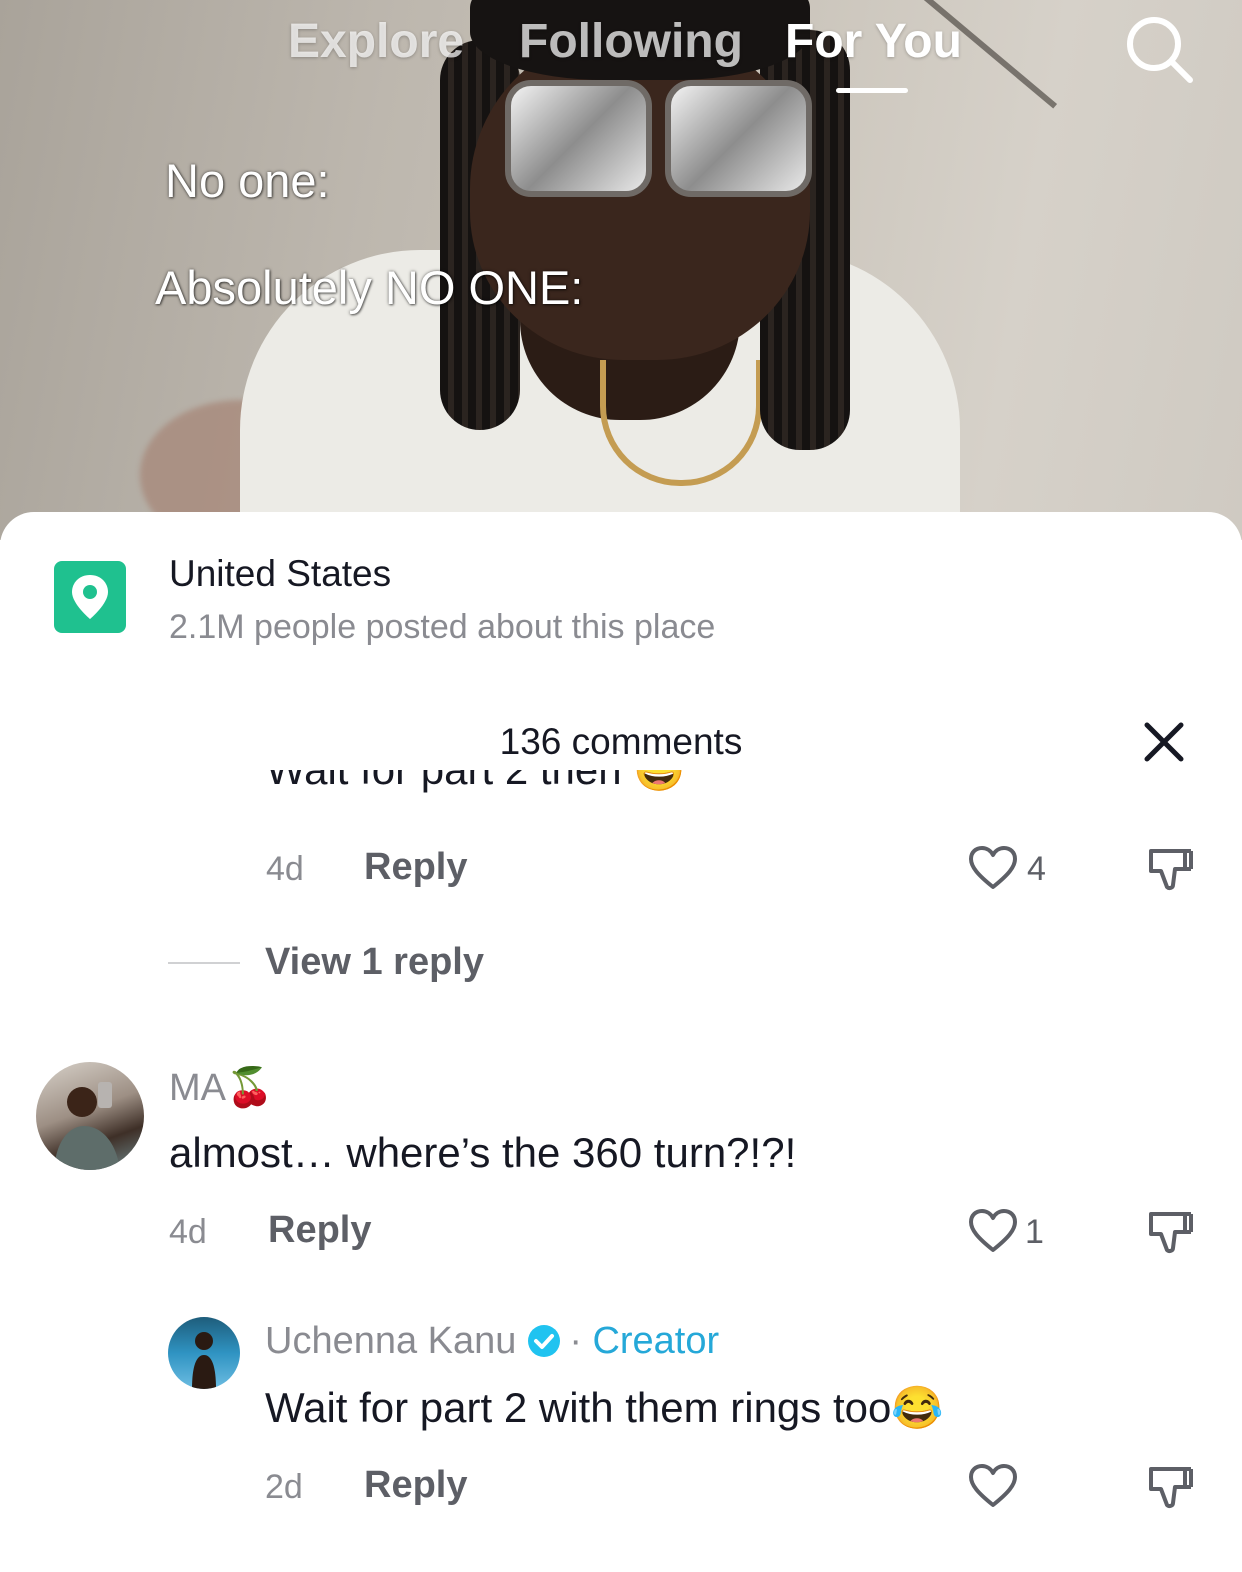 The height and width of the screenshot is (1572, 1242). What do you see at coordinates (221, 1088) in the screenshot?
I see `comment-username: MA🍒` at bounding box center [221, 1088].